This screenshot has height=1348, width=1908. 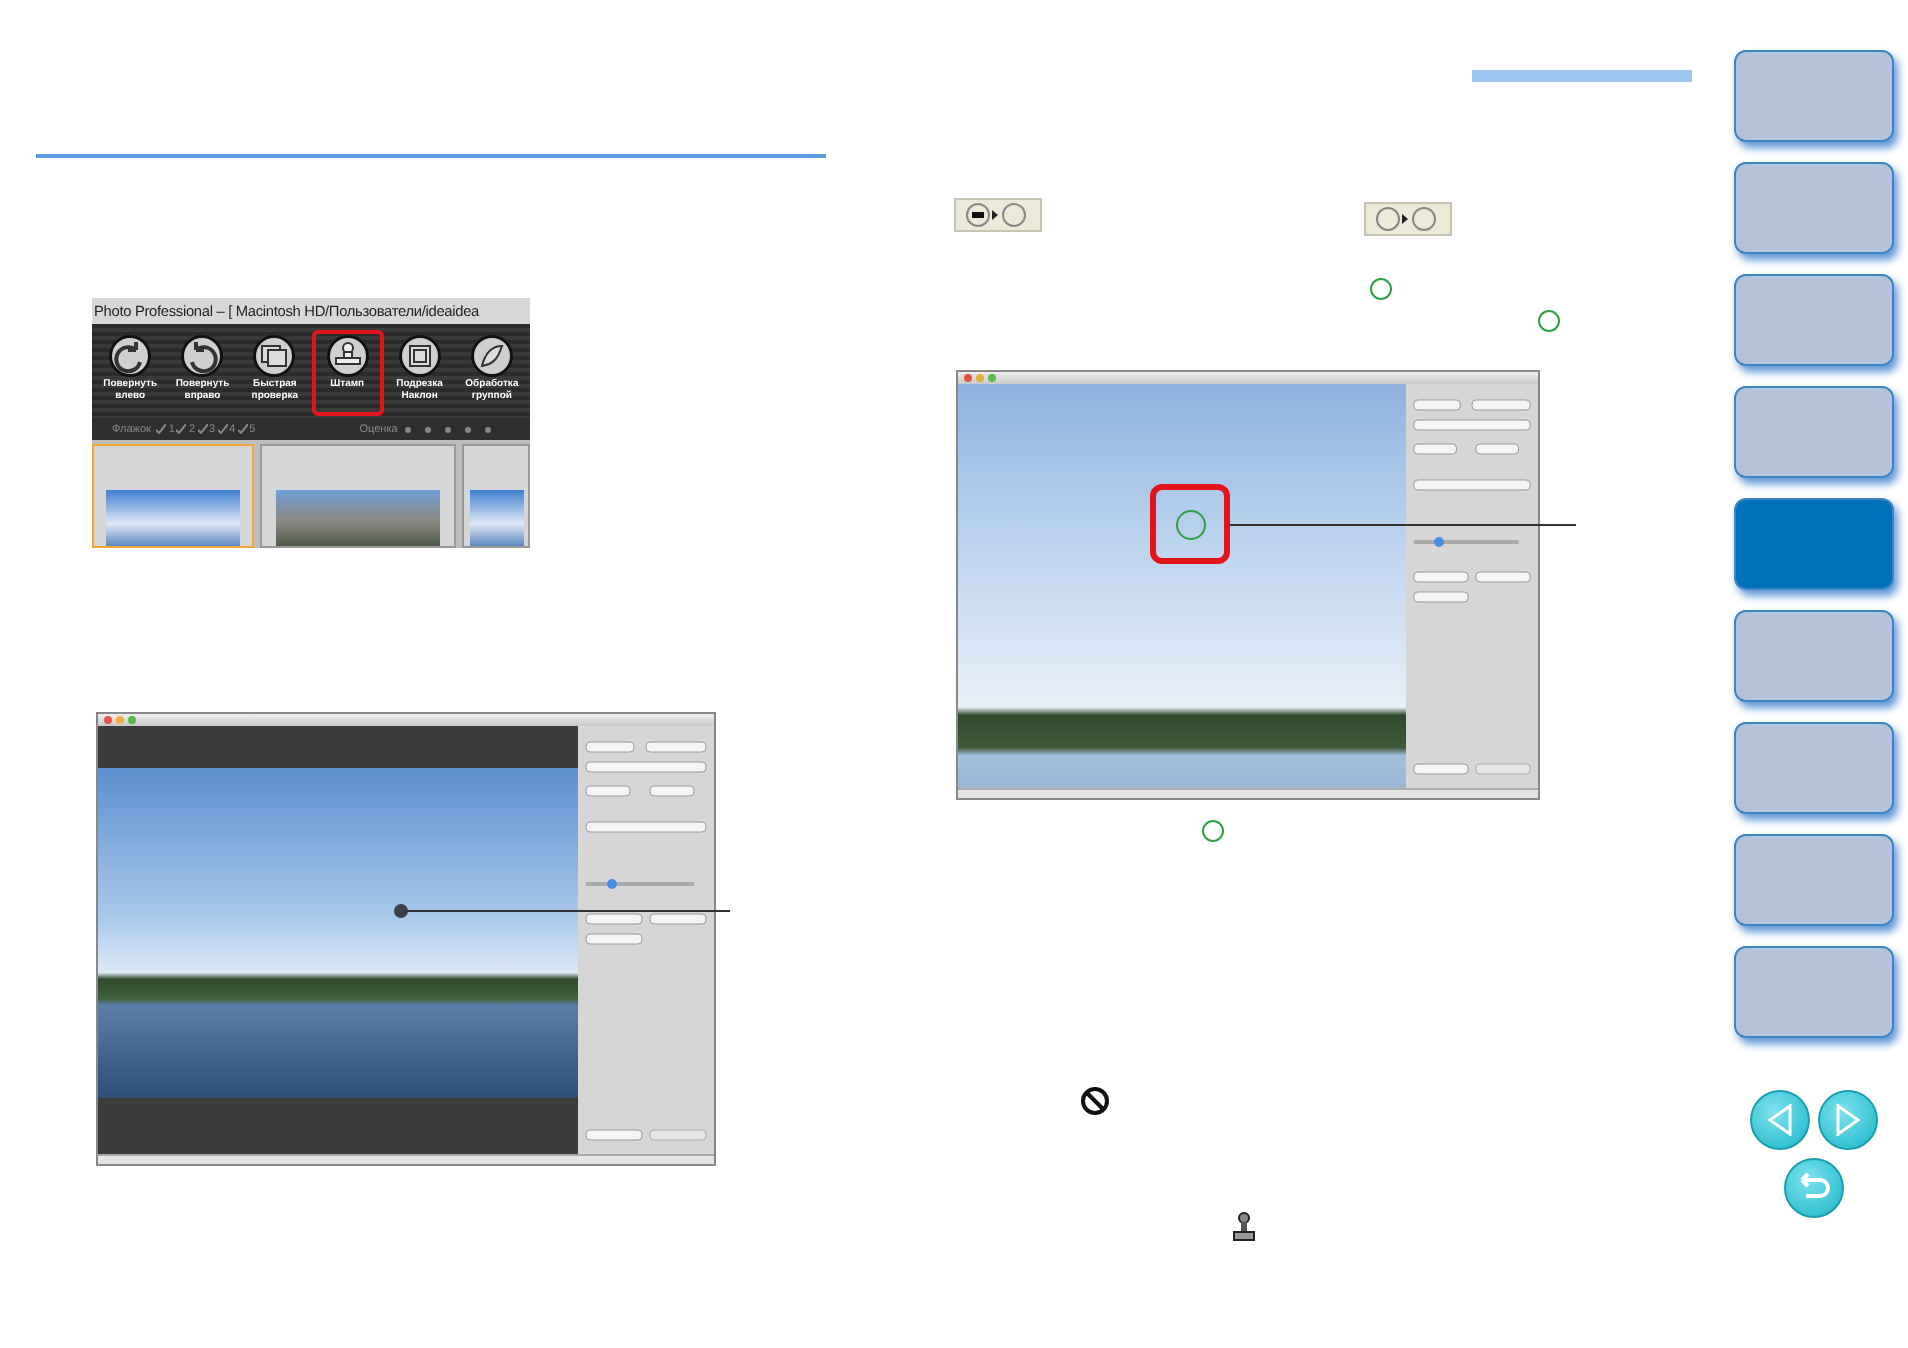 What do you see at coordinates (419, 356) in the screenshot?
I see `crop-icon` at bounding box center [419, 356].